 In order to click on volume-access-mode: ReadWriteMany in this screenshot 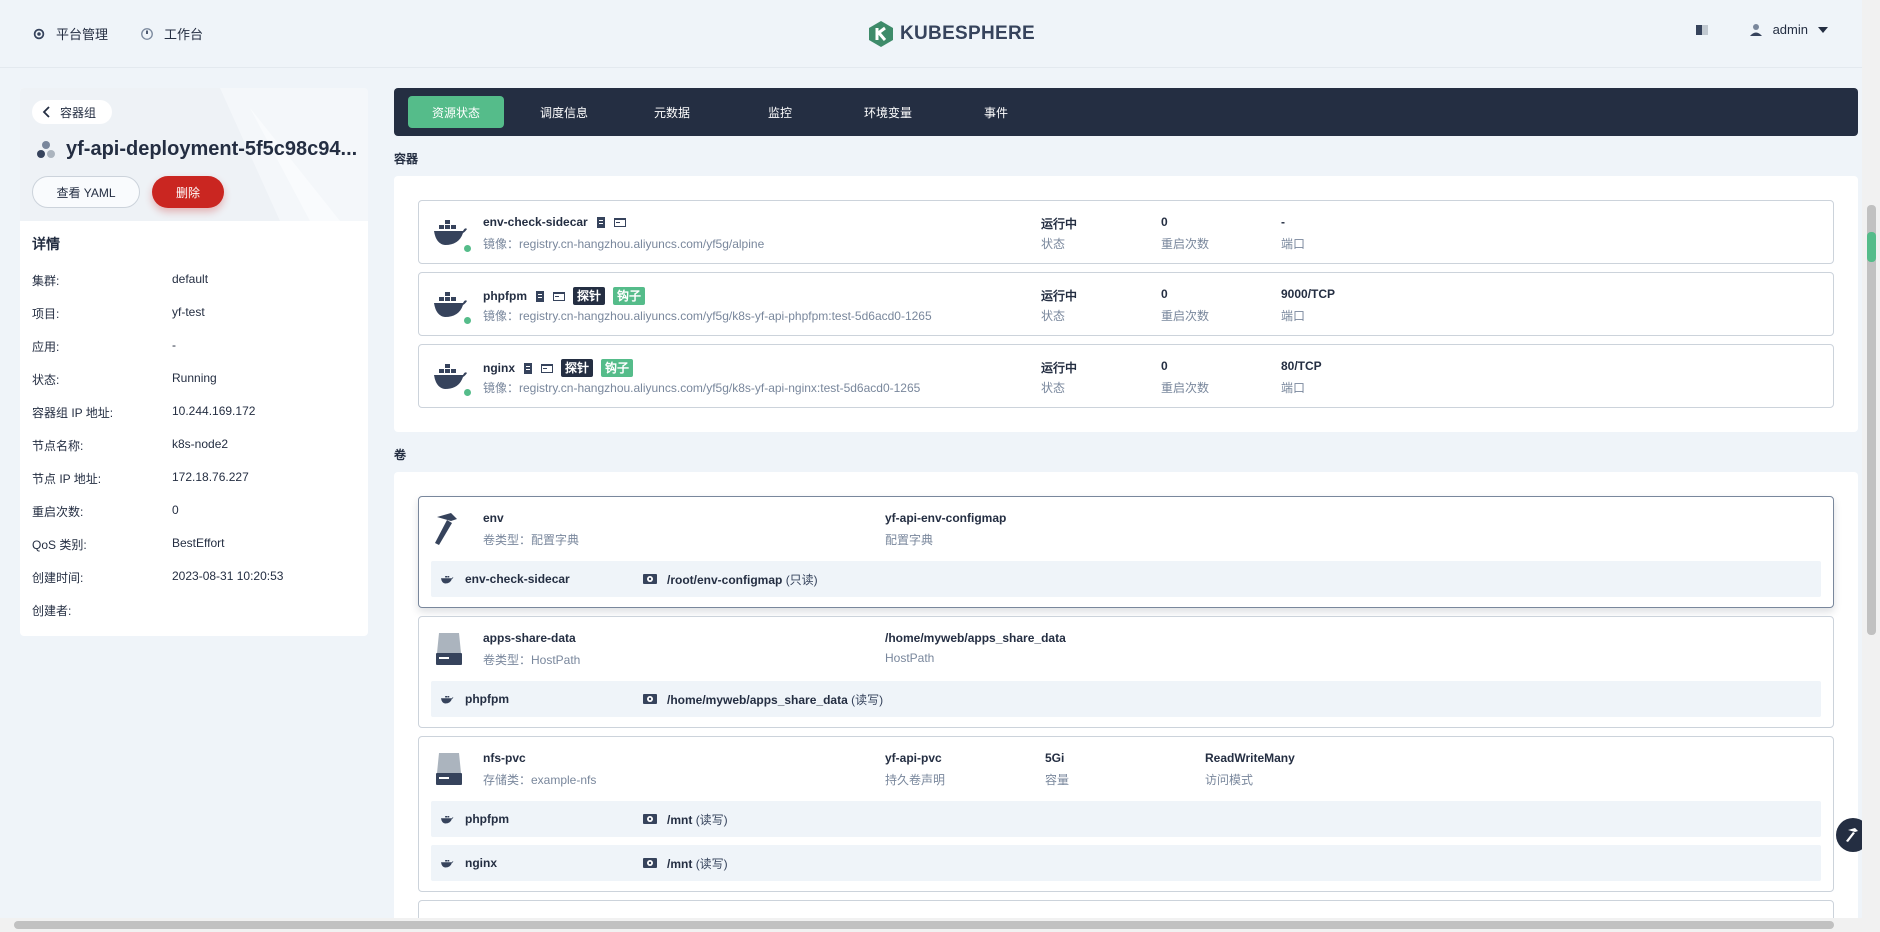, I will do `click(1250, 758)`.